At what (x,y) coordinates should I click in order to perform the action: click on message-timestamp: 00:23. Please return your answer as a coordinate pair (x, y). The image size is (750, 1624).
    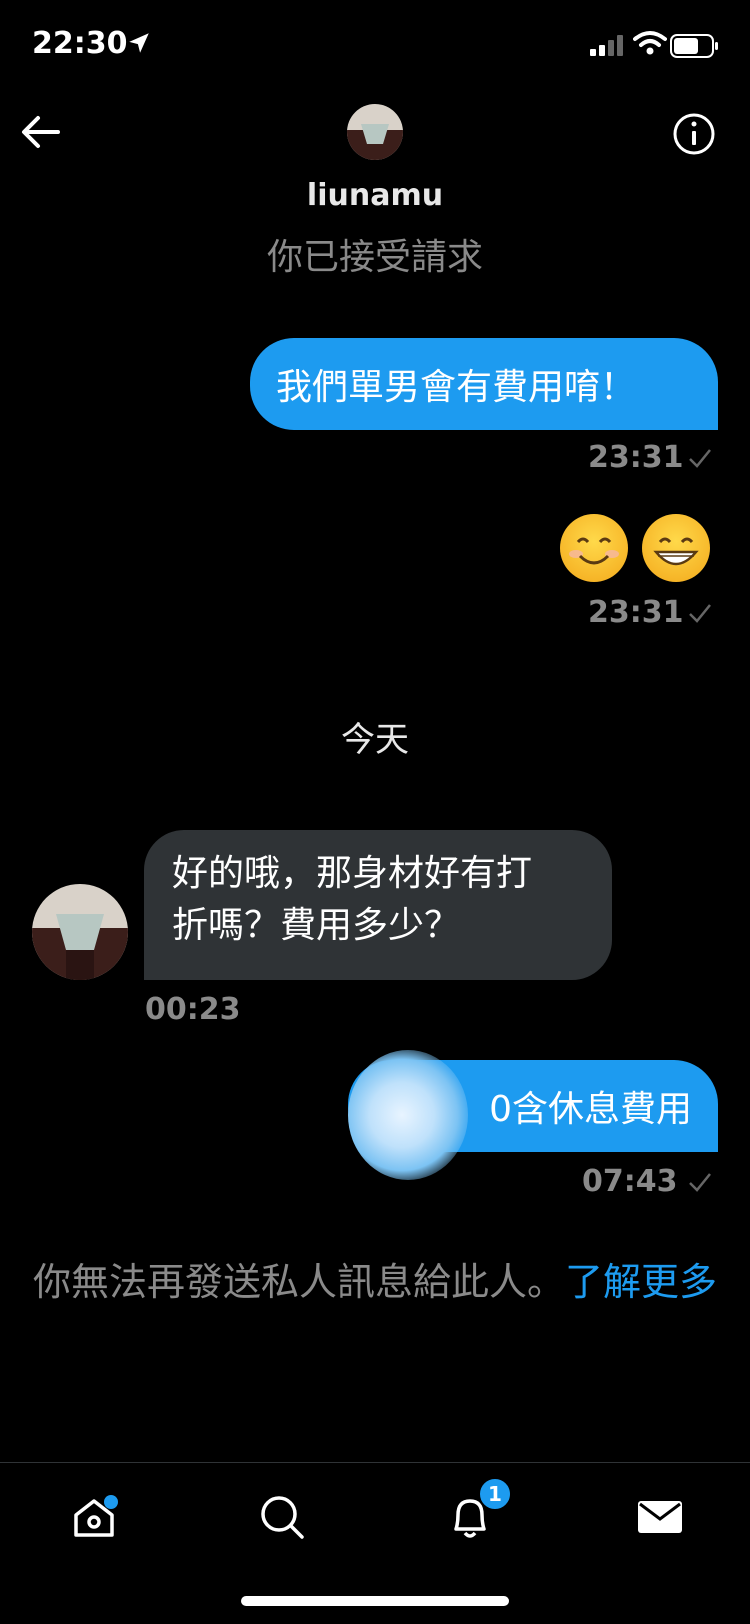
    Looking at the image, I should click on (193, 1009).